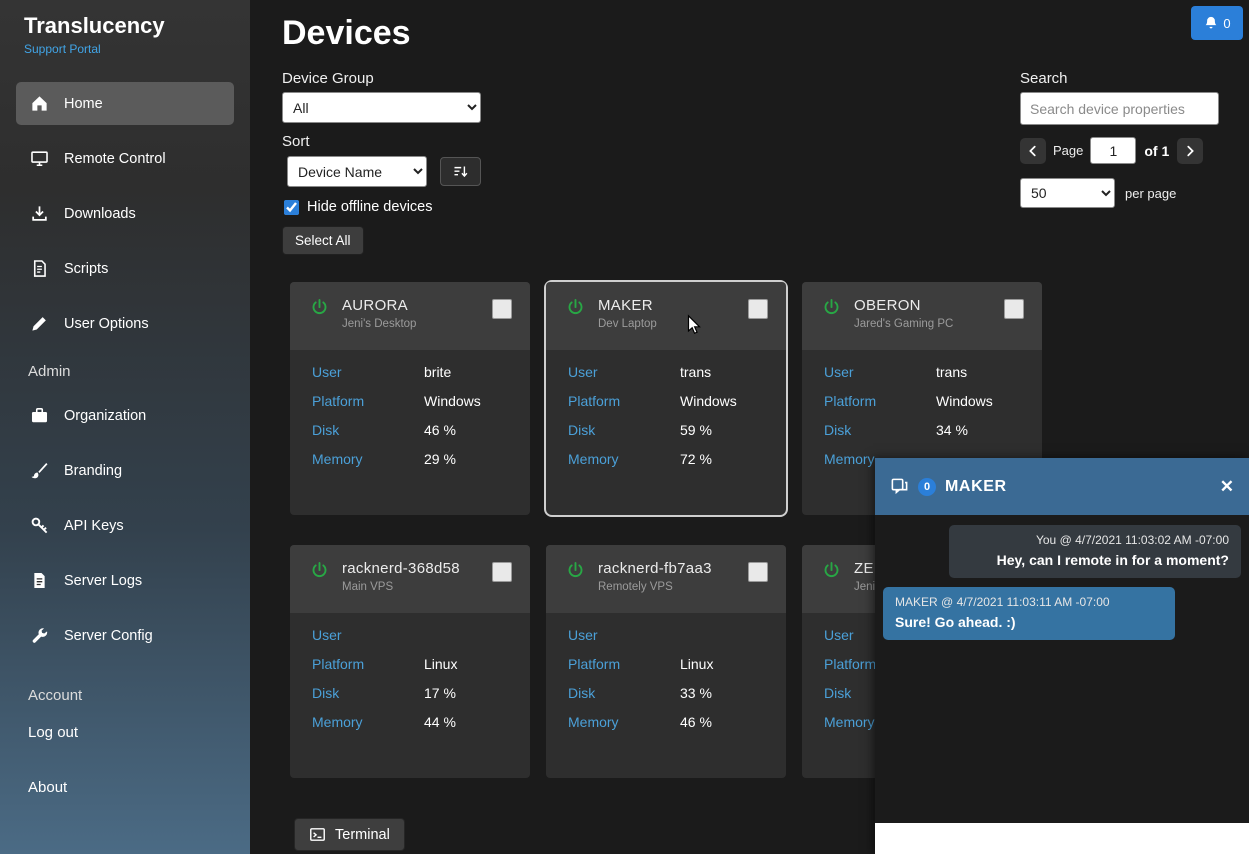 The height and width of the screenshot is (854, 1249). I want to click on sort-label: Sort, so click(296, 141).